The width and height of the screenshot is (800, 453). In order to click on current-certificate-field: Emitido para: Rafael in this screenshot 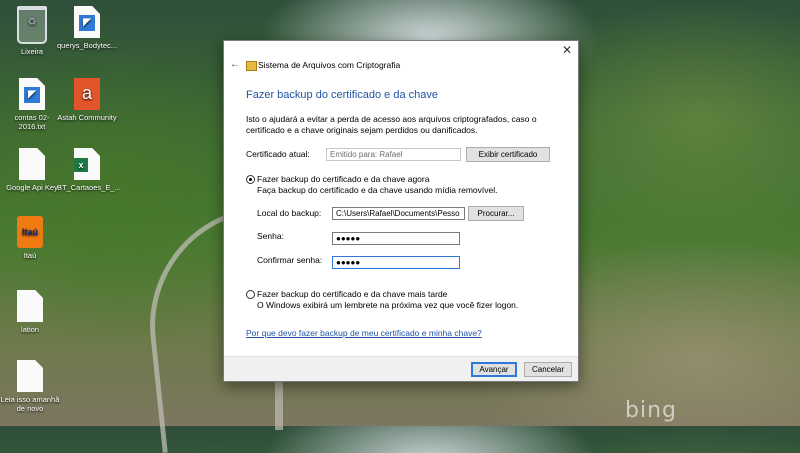, I will do `click(393, 154)`.